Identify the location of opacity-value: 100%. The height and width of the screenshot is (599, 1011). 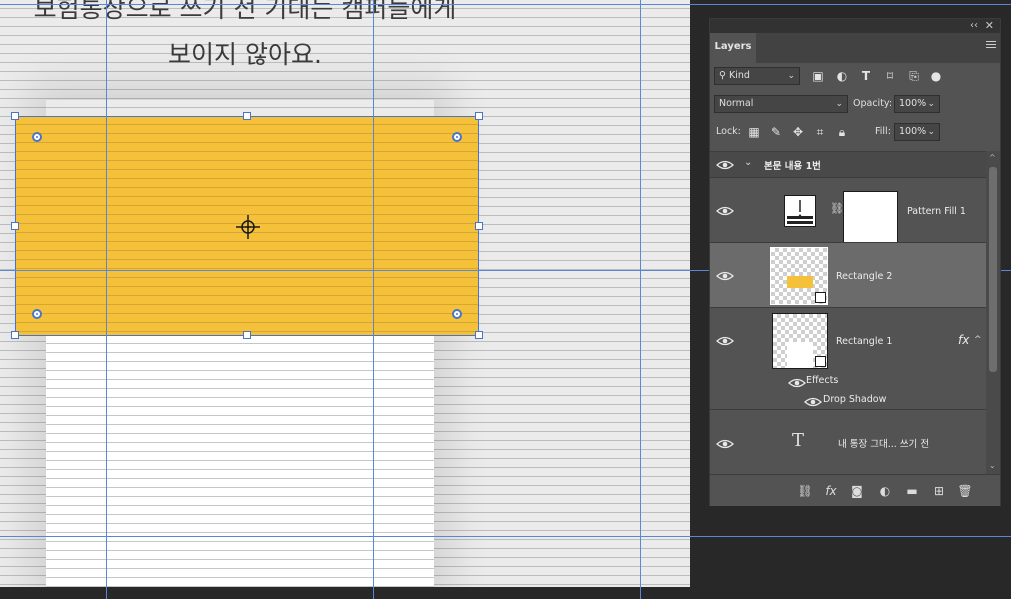
(913, 103).